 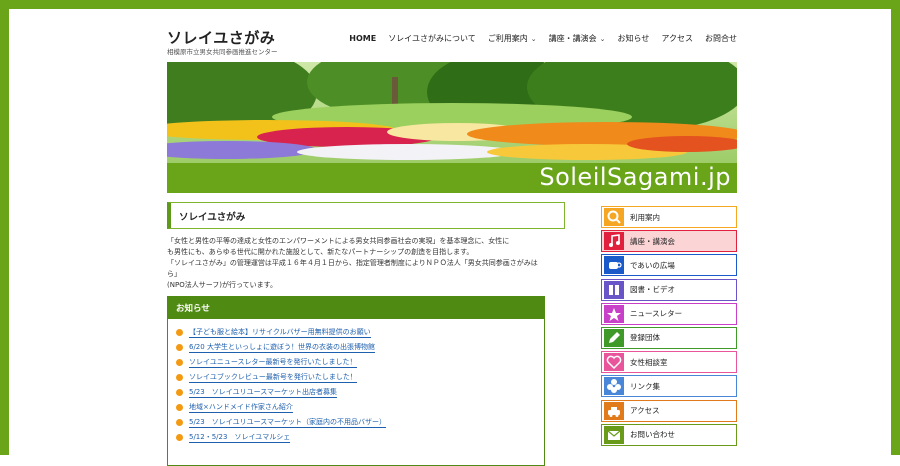 I want to click on news-item: ソレイユニュースレター最新号を発行いたしました！, so click(x=360, y=362).